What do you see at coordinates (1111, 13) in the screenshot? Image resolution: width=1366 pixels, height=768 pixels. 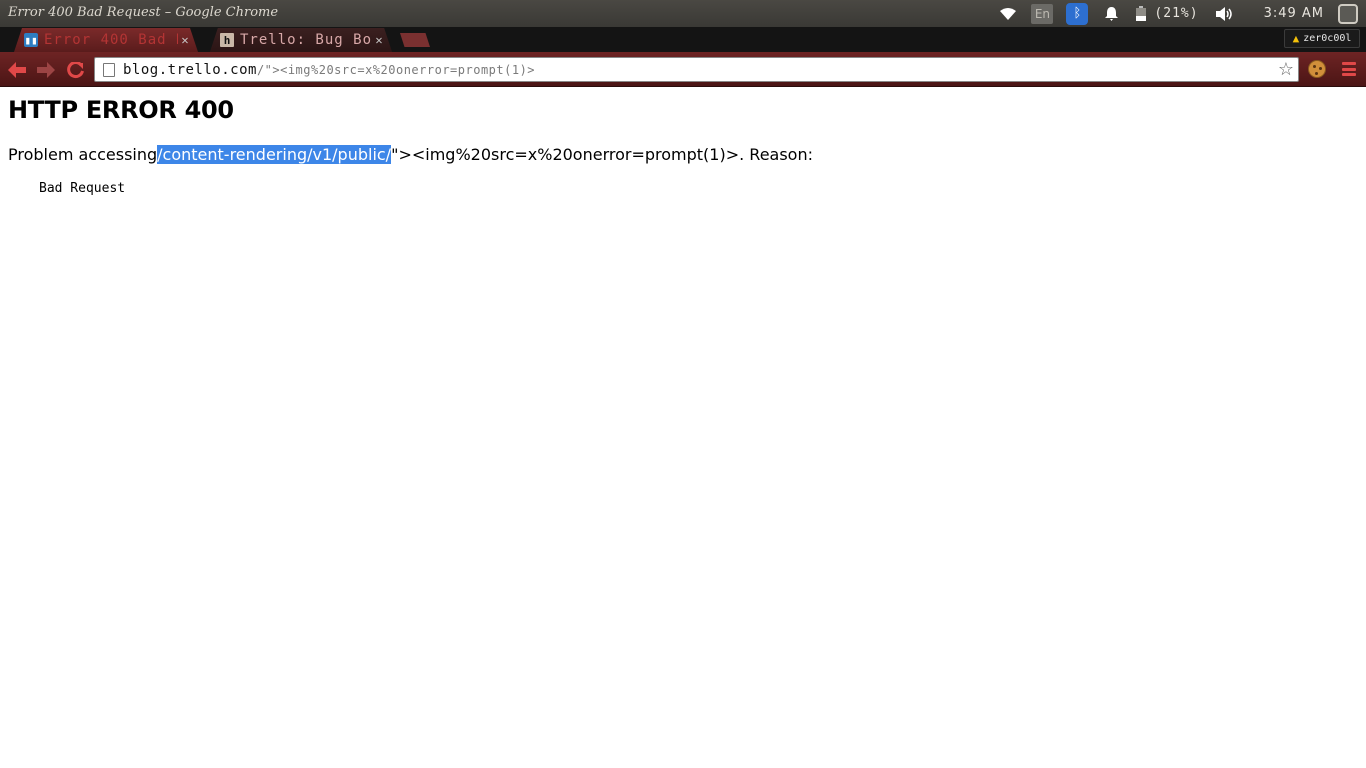 I see `notification-bell-icon` at bounding box center [1111, 13].